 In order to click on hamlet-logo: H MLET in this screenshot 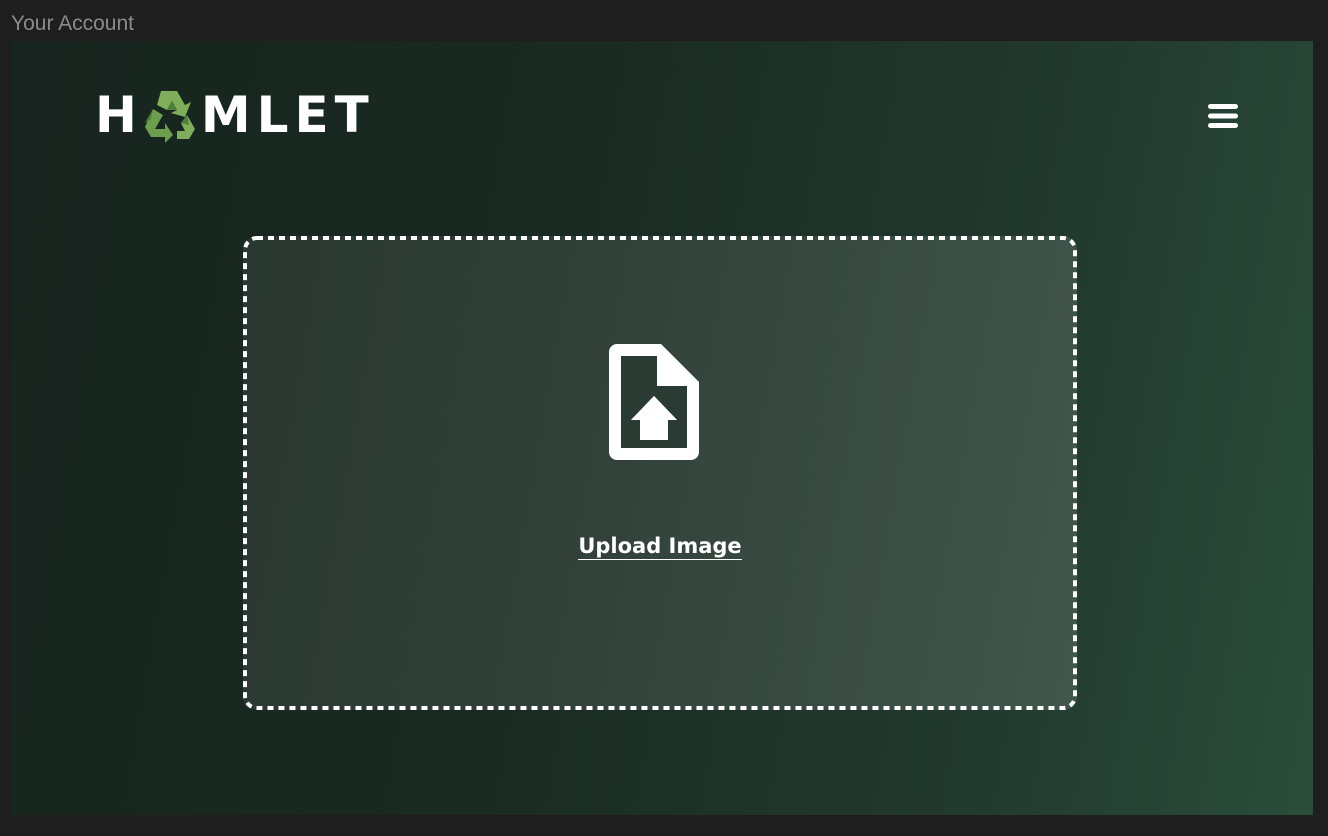, I will do `click(235, 115)`.